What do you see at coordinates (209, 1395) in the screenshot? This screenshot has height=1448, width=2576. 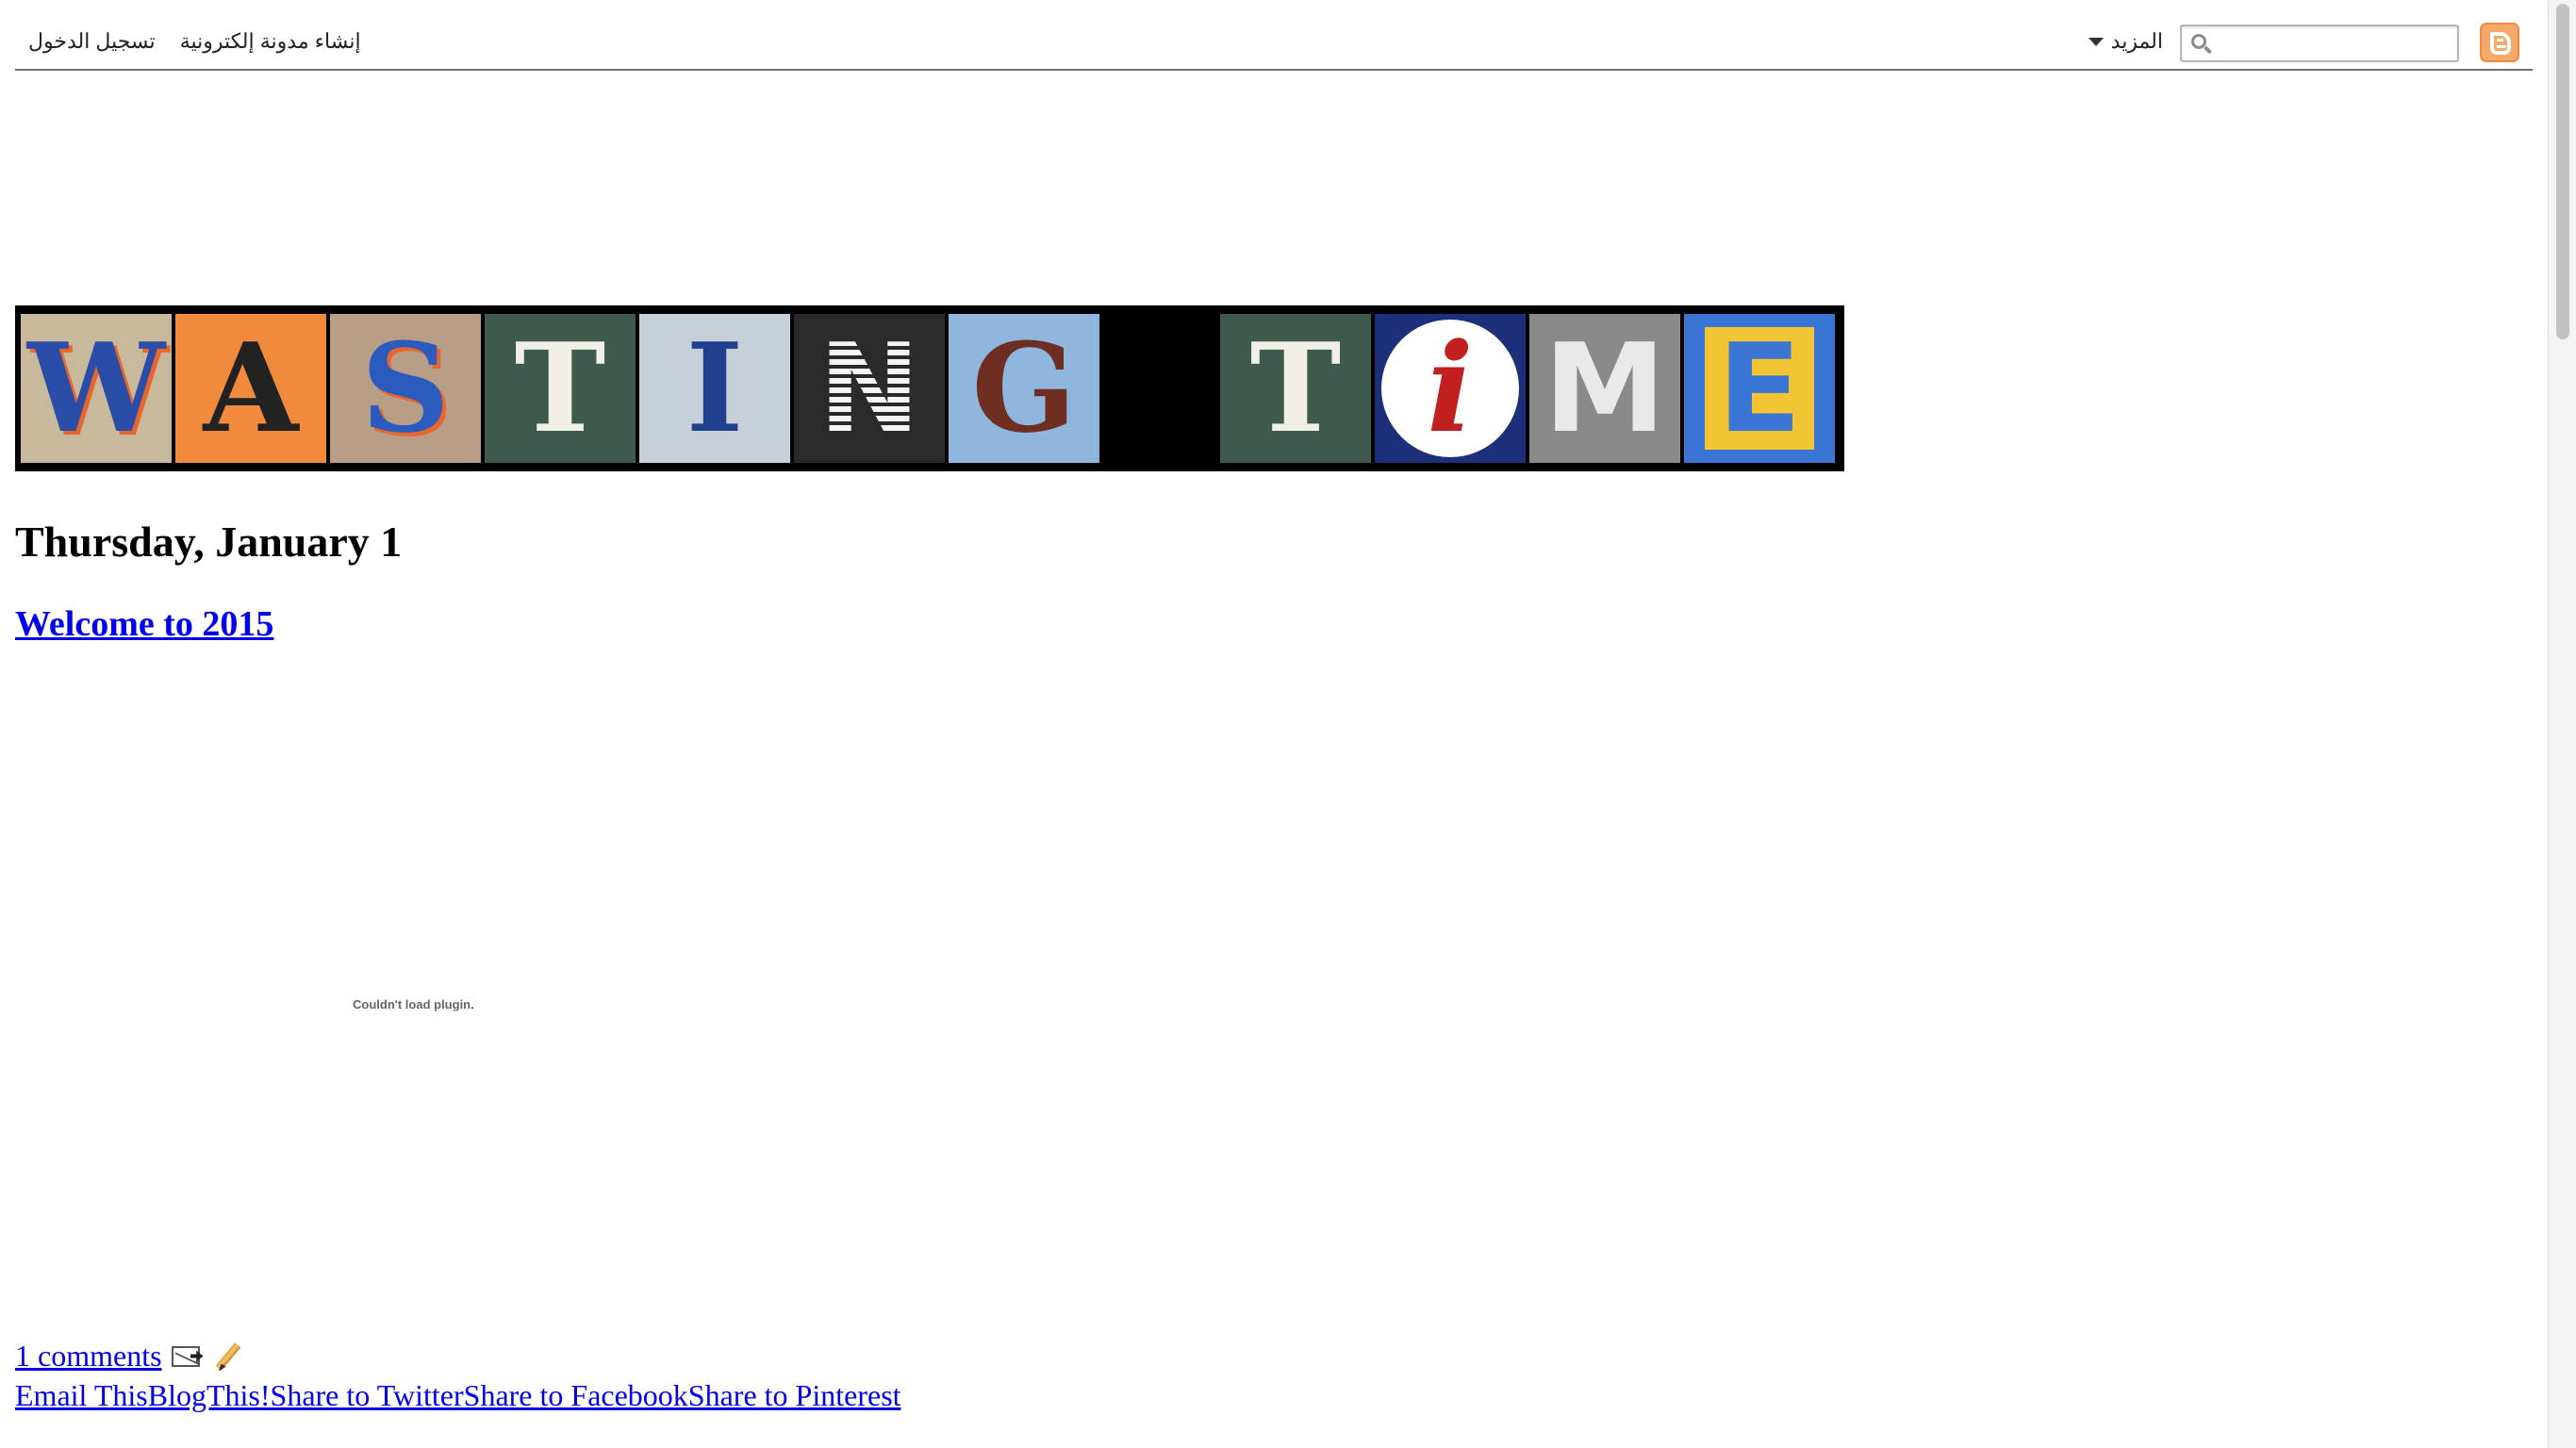 I see `share-blogthis-link: BlogThis!` at bounding box center [209, 1395].